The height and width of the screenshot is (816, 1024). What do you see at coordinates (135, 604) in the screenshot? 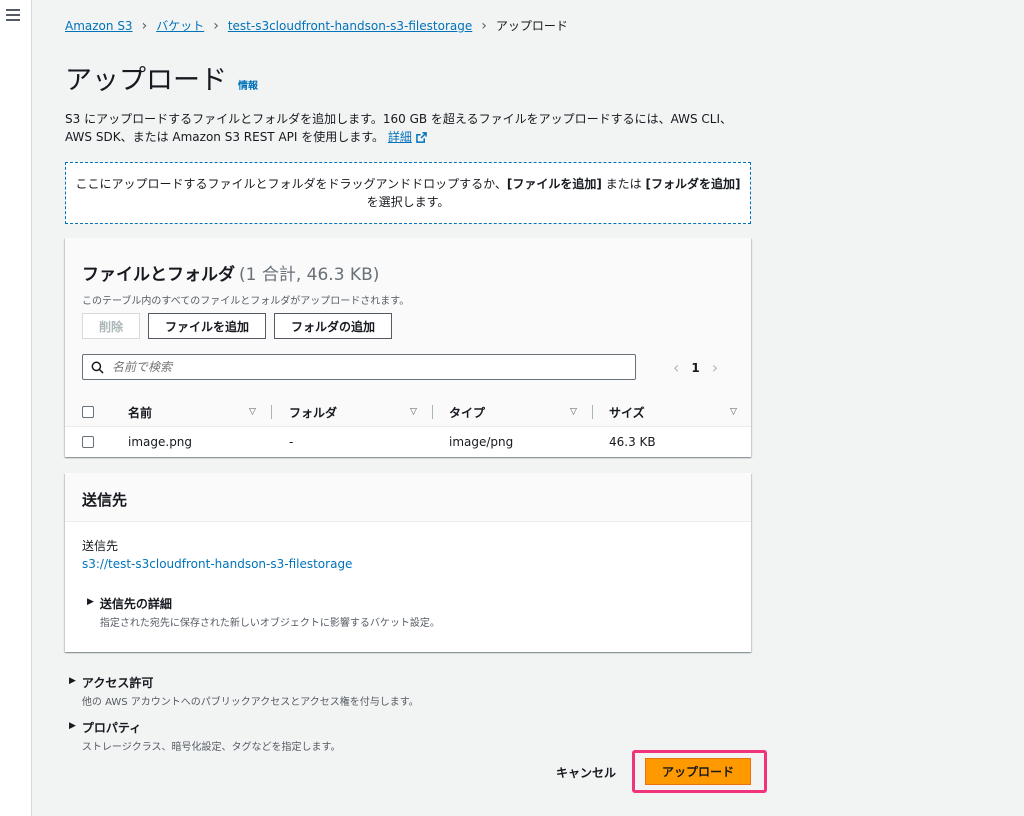
I see `destination-details-title: 送信先の詳細` at bounding box center [135, 604].